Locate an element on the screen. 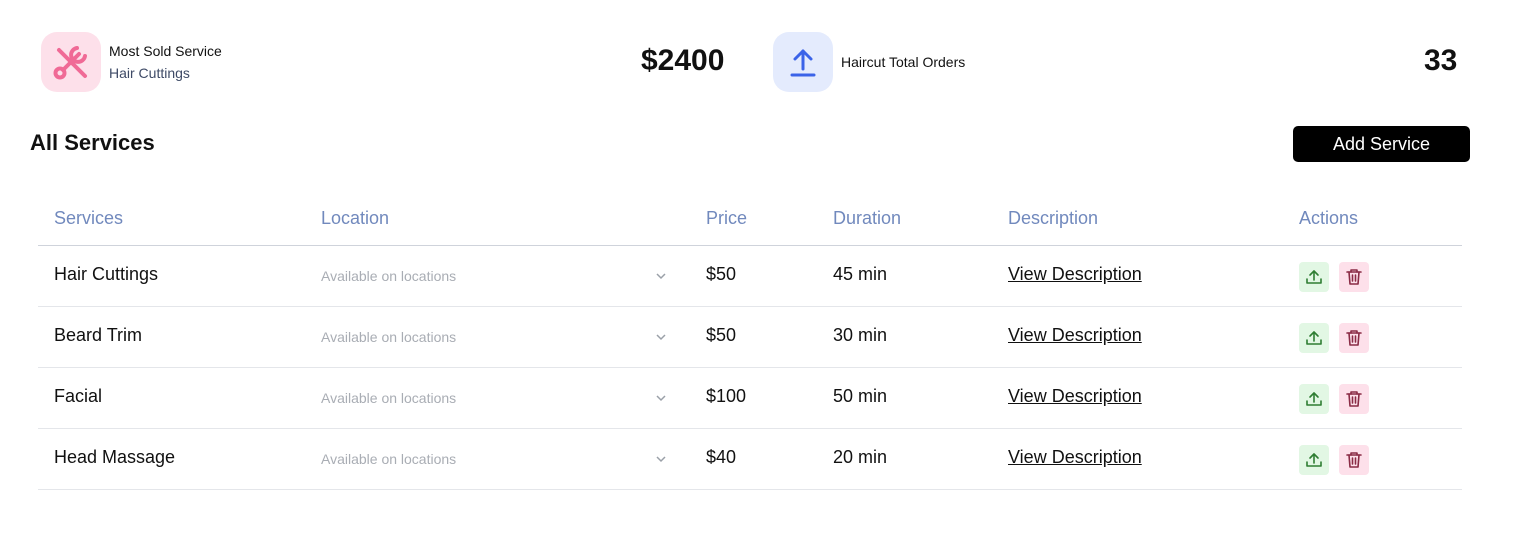 The image size is (1536, 557). column-header-services: Services is located at coordinates (89, 218).